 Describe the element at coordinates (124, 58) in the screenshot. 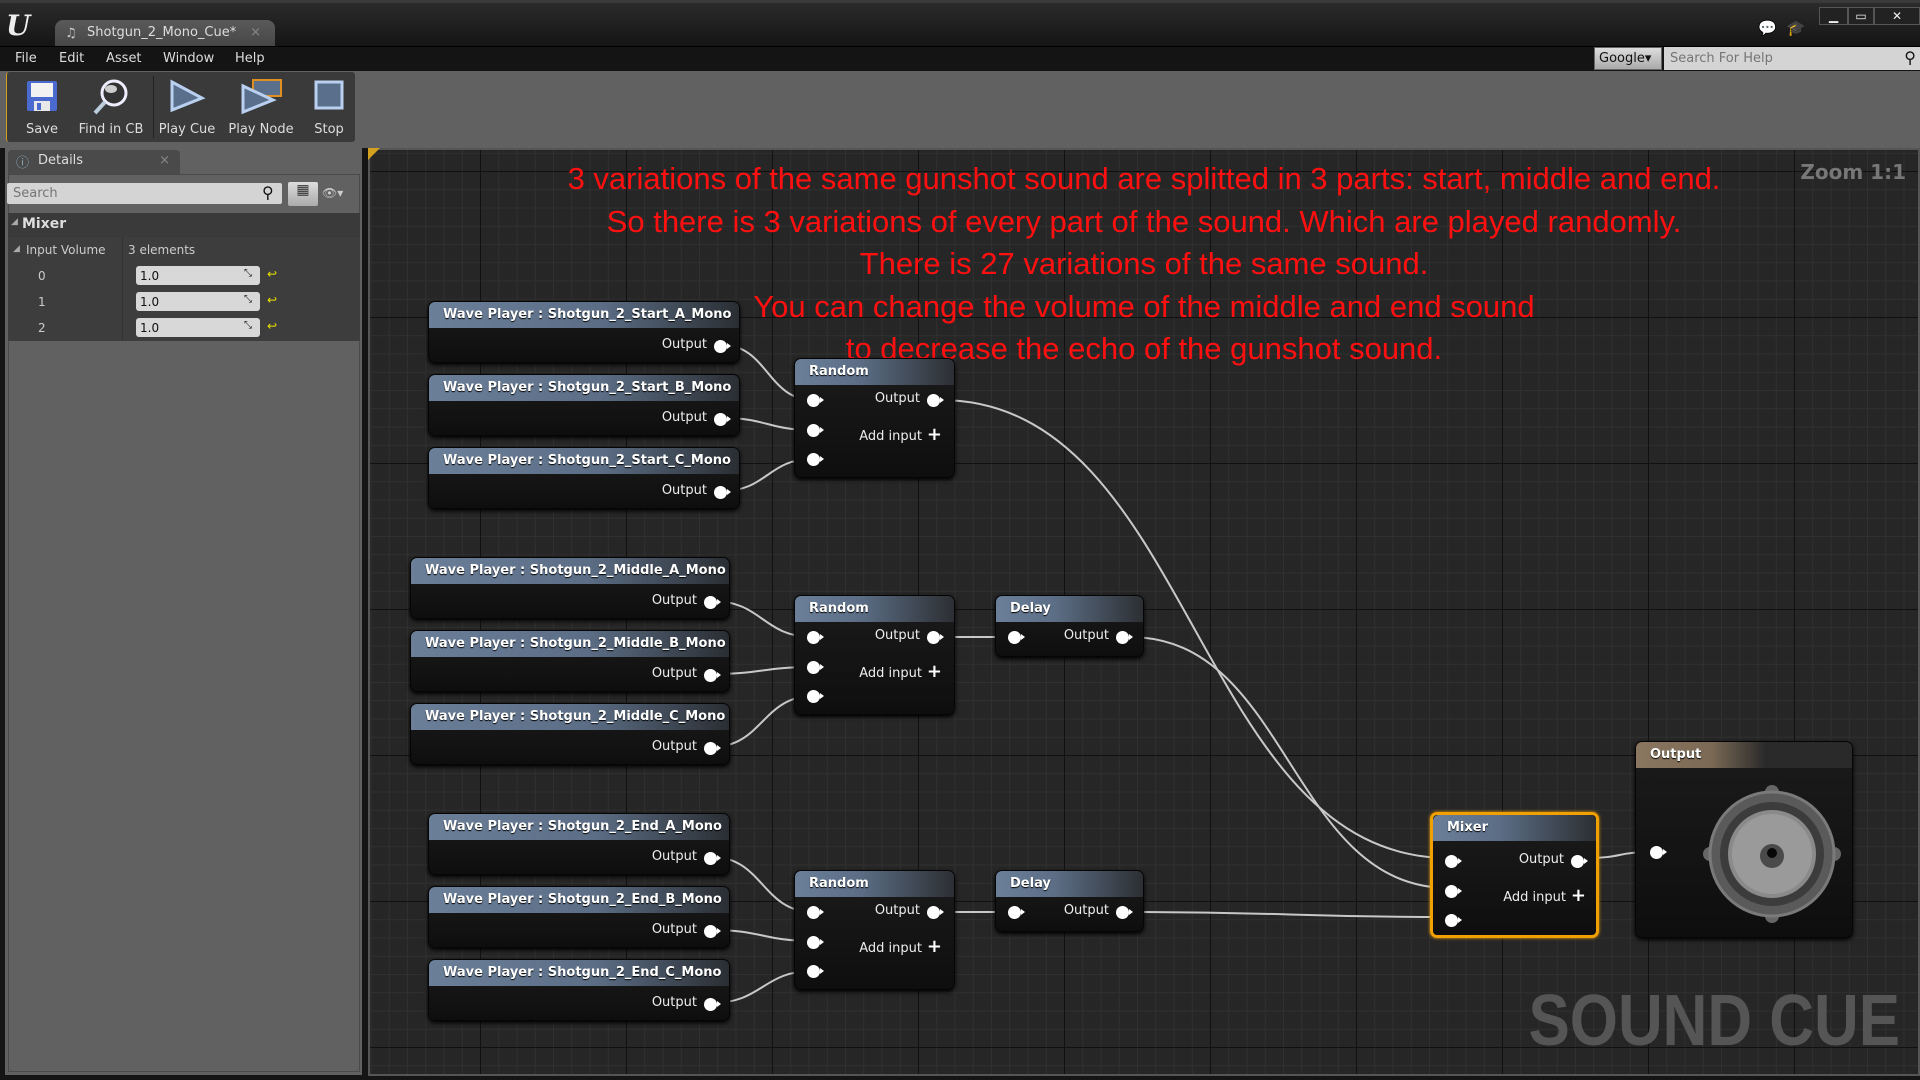

I see `menu-asset: Asset` at that location.